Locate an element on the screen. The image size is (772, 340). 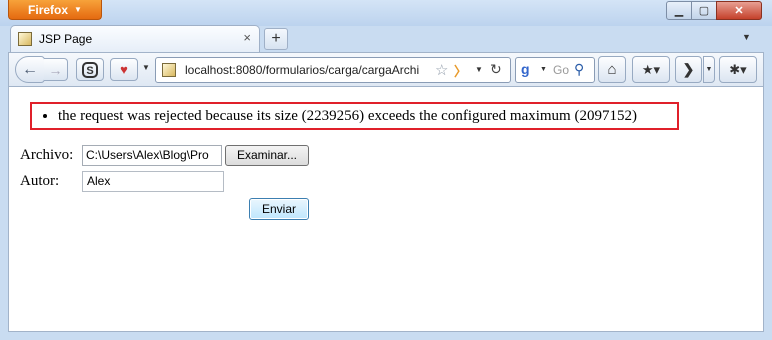
back-button: ← is located at coordinates (30, 69).